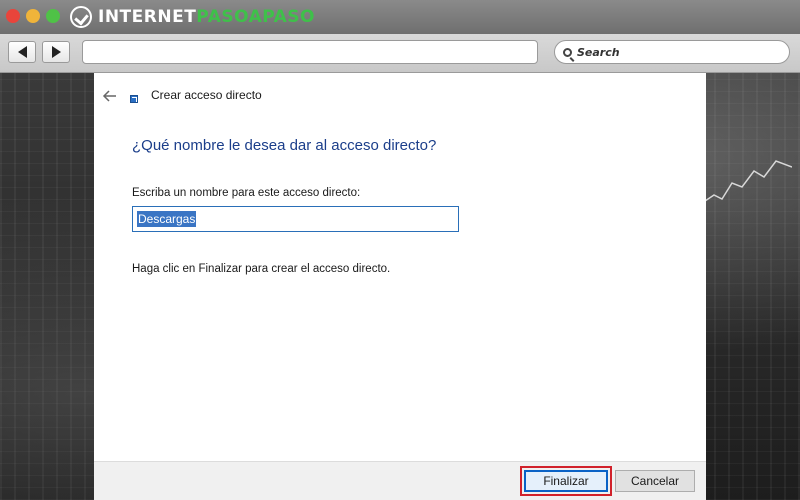 This screenshot has height=500, width=800. What do you see at coordinates (134, 99) in the screenshot?
I see `shortcut-icon` at bounding box center [134, 99].